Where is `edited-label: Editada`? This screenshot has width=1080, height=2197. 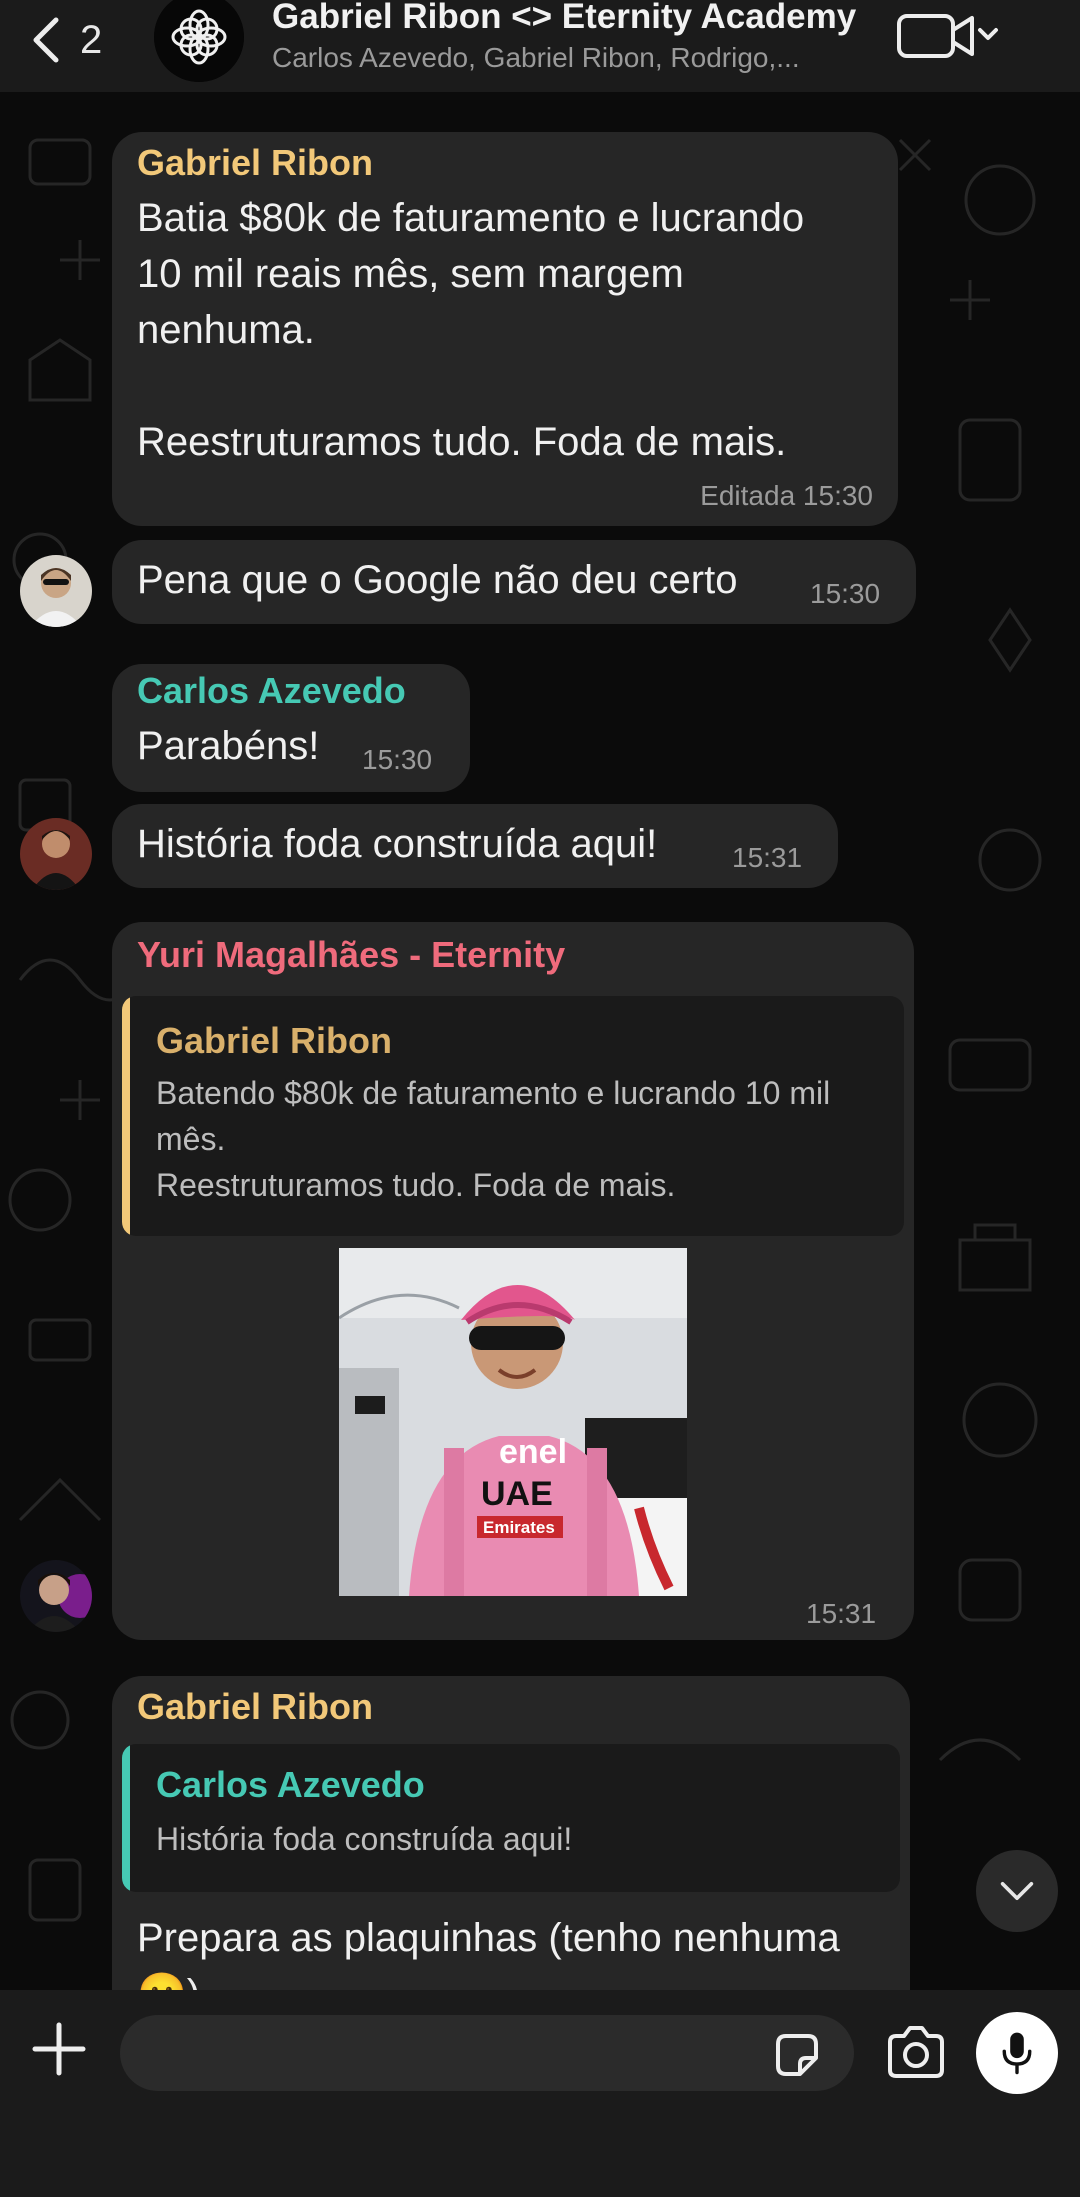
edited-label: Editada is located at coordinates (748, 495).